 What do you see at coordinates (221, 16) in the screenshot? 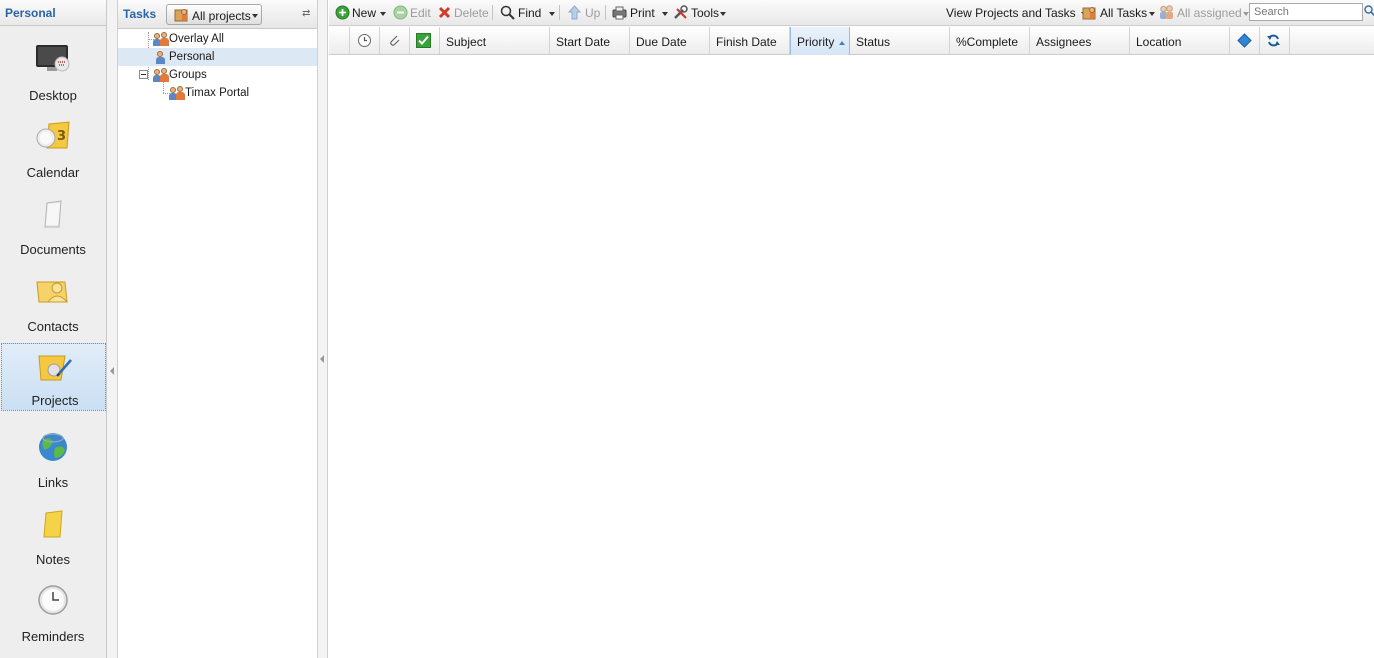
I see `all-projects-label: All projects` at bounding box center [221, 16].